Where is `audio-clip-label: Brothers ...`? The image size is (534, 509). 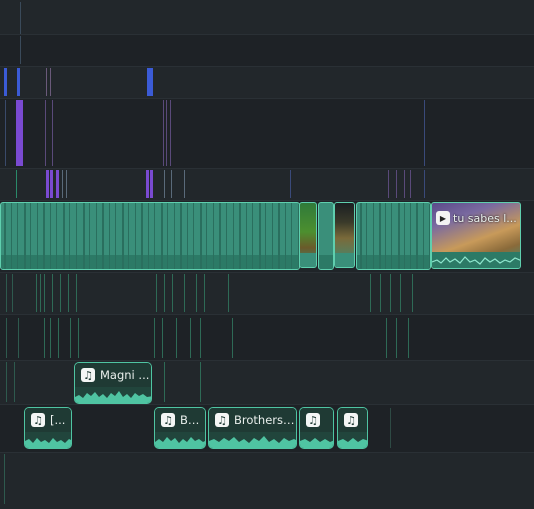 audio-clip-label: Brothers ... is located at coordinates (265, 420).